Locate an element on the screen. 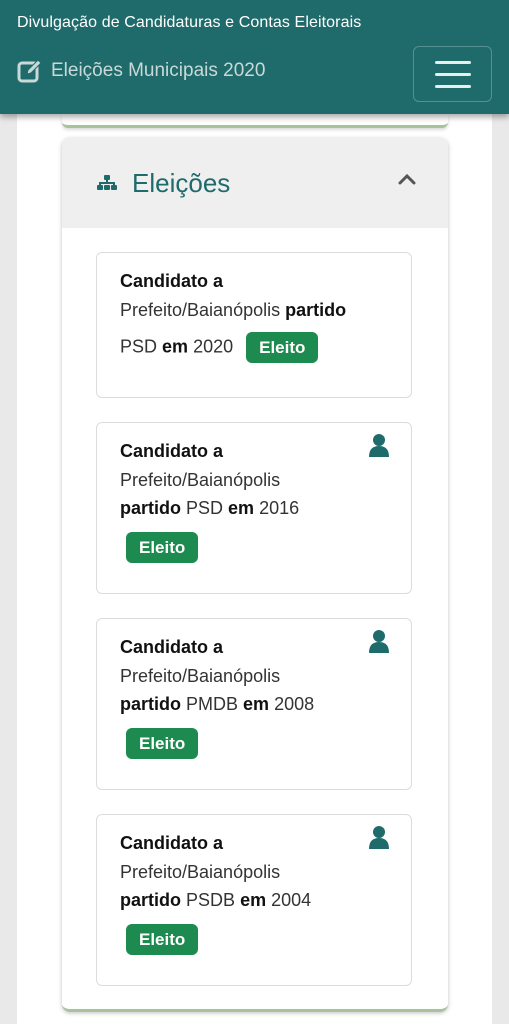 This screenshot has width=509, height=1024. menu-toggle-button is located at coordinates (452, 74).